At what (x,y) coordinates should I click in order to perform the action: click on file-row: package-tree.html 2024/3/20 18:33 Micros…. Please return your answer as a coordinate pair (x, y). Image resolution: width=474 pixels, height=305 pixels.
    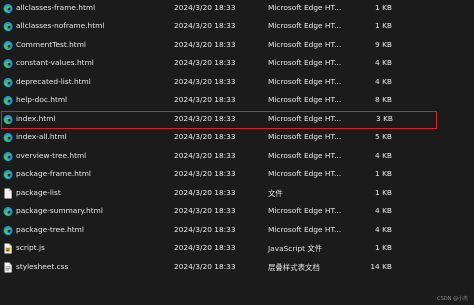
    Looking at the image, I should click on (237, 231).